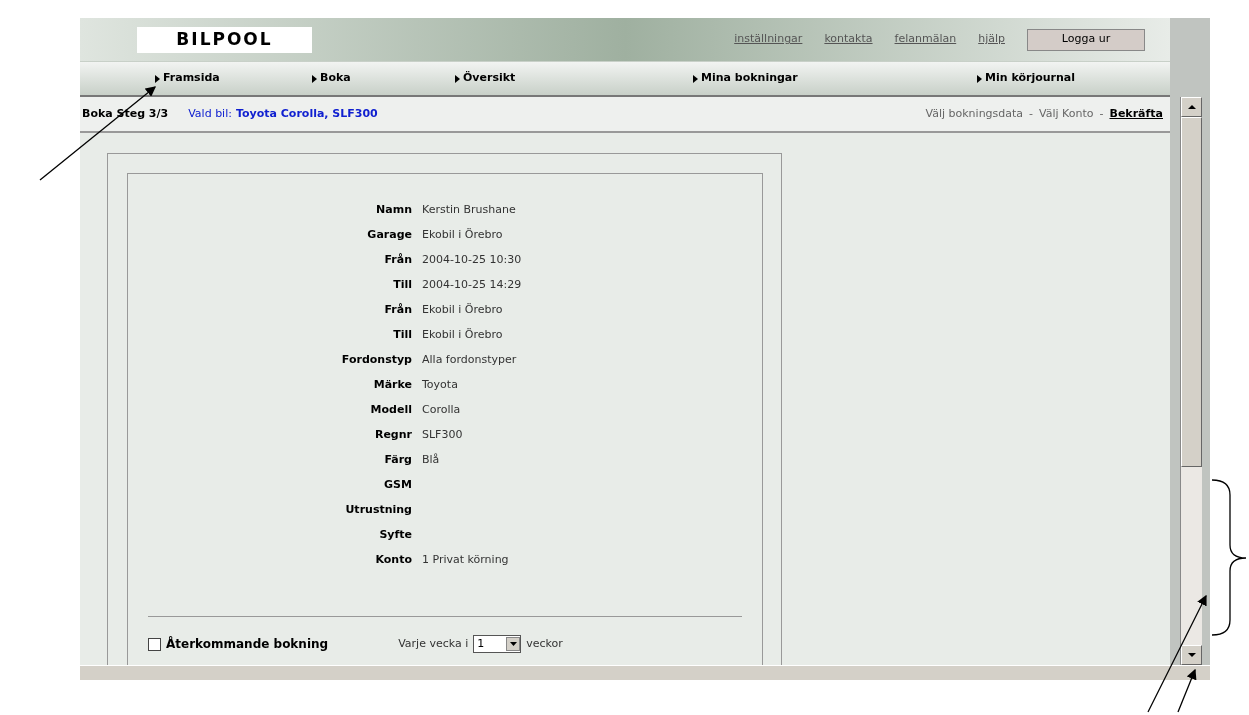 The image size is (1249, 715). What do you see at coordinates (1086, 39) in the screenshot?
I see `logout-button: Logga ur` at bounding box center [1086, 39].